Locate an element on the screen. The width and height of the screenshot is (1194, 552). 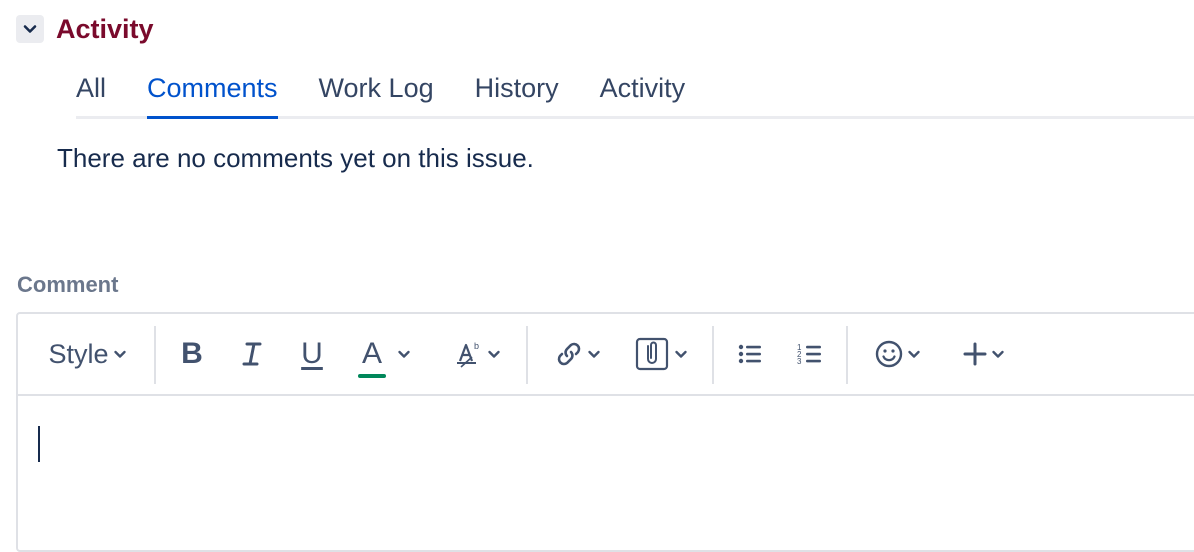
underline-icon: U is located at coordinates (312, 353).